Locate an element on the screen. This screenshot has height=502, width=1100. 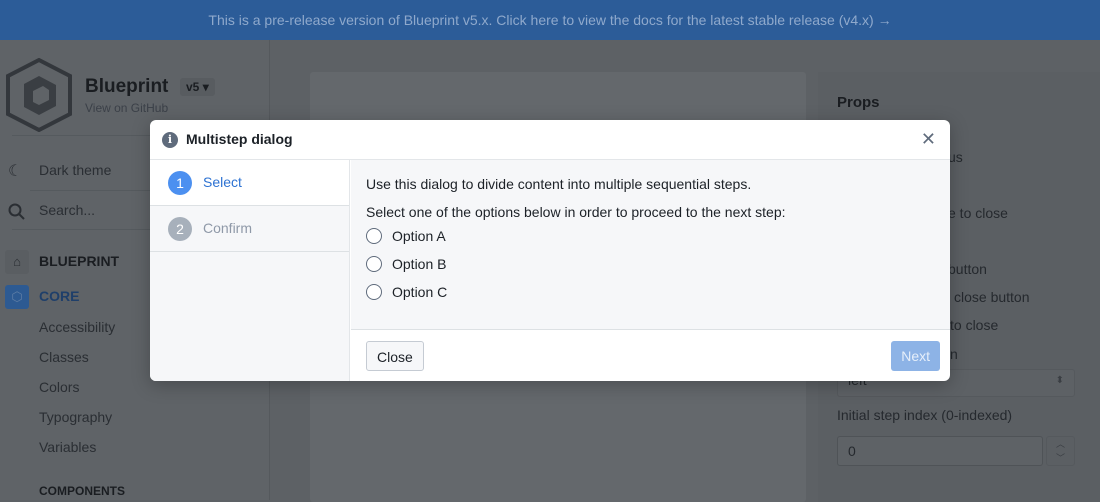
step-label: Confirm is located at coordinates (228, 228).